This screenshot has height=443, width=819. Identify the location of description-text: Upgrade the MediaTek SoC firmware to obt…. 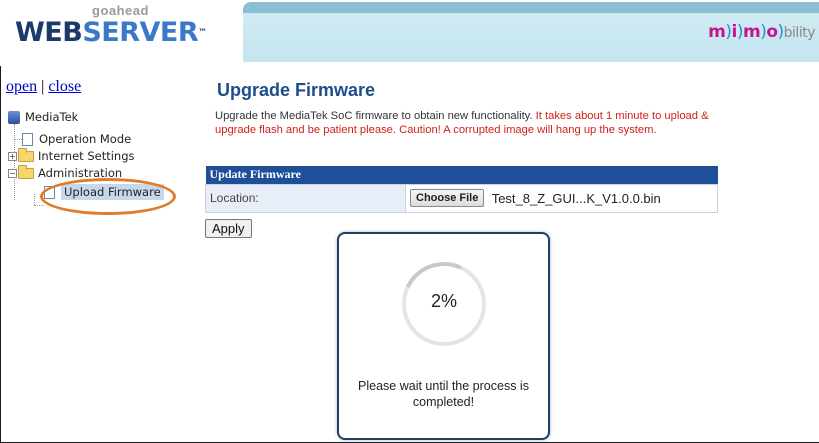
(375, 116).